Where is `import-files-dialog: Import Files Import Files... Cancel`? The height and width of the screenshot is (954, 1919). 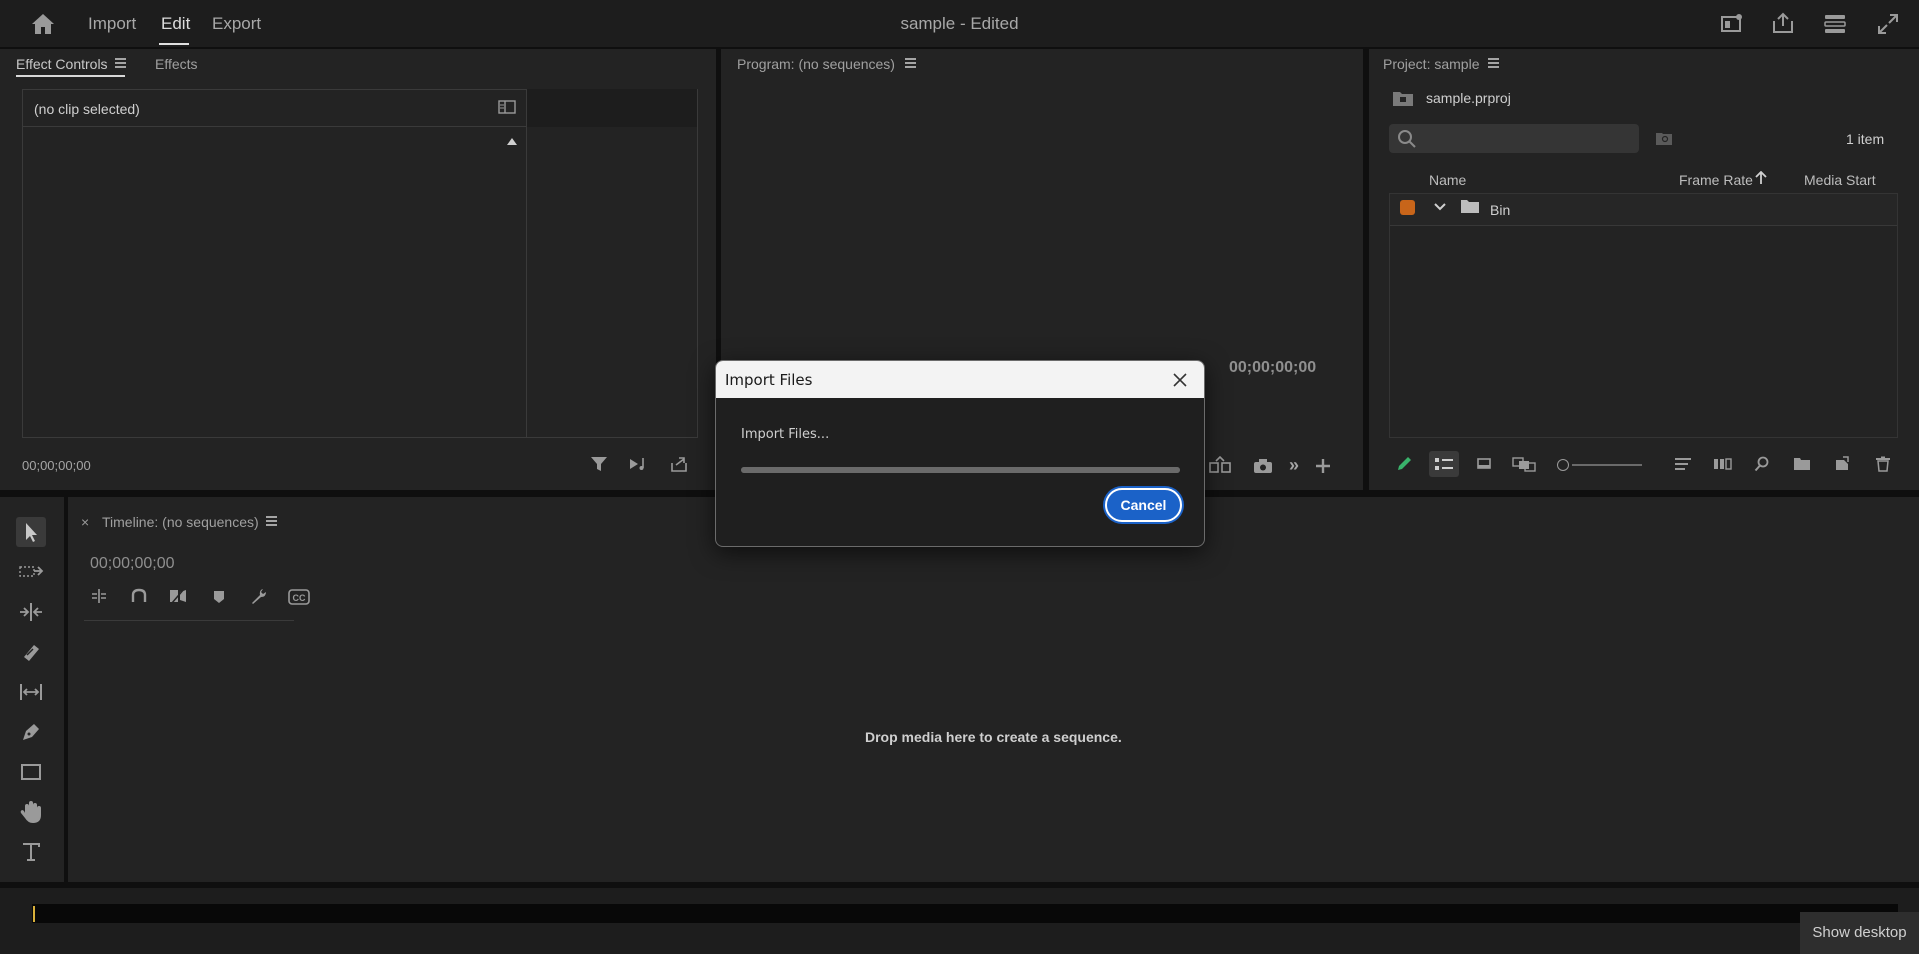 import-files-dialog: Import Files Import Files... Cancel is located at coordinates (960, 453).